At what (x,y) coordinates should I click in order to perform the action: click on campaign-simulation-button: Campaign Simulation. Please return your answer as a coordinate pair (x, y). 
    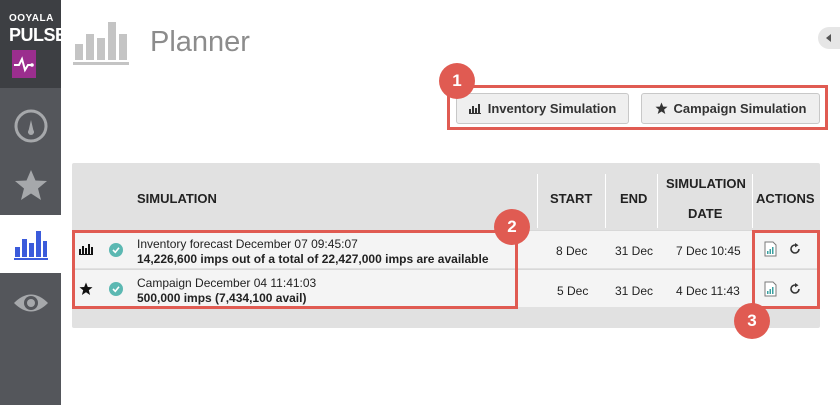
    Looking at the image, I should click on (730, 108).